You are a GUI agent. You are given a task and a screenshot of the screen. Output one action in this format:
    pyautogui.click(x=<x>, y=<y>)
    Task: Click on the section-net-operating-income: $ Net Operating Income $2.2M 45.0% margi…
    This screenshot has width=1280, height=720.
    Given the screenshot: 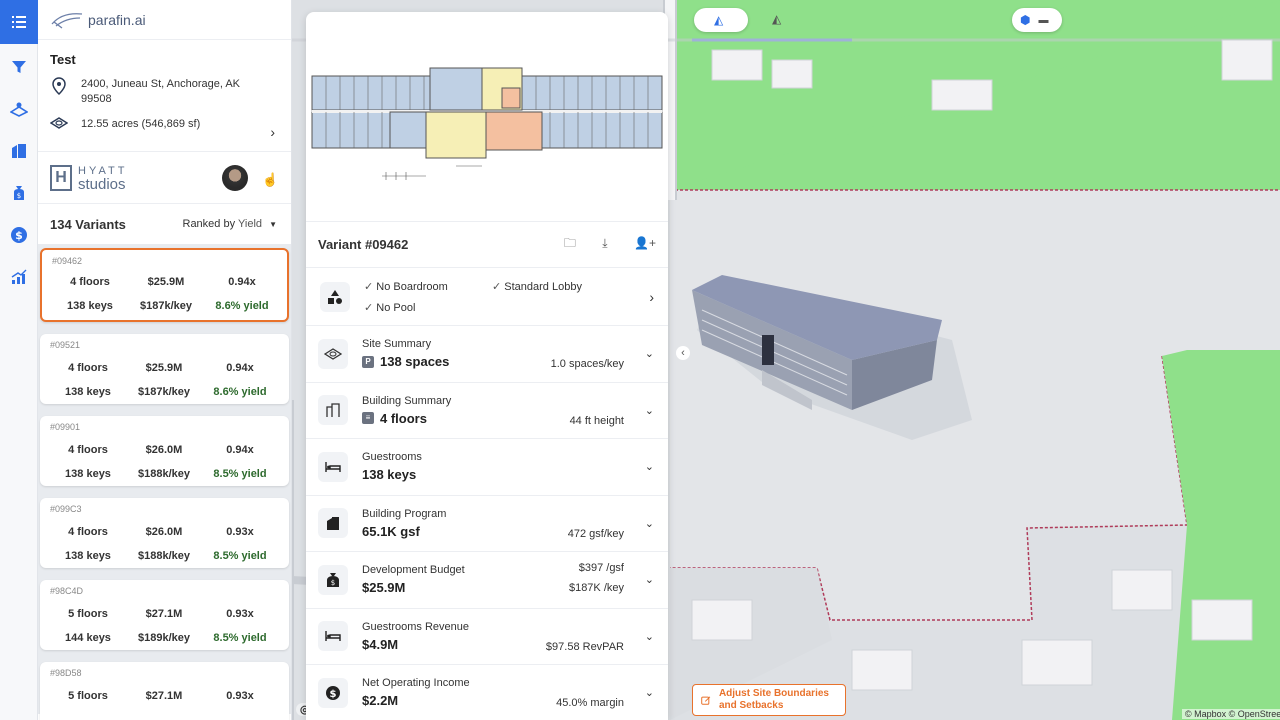 What is the action you would take?
    pyautogui.click(x=487, y=692)
    